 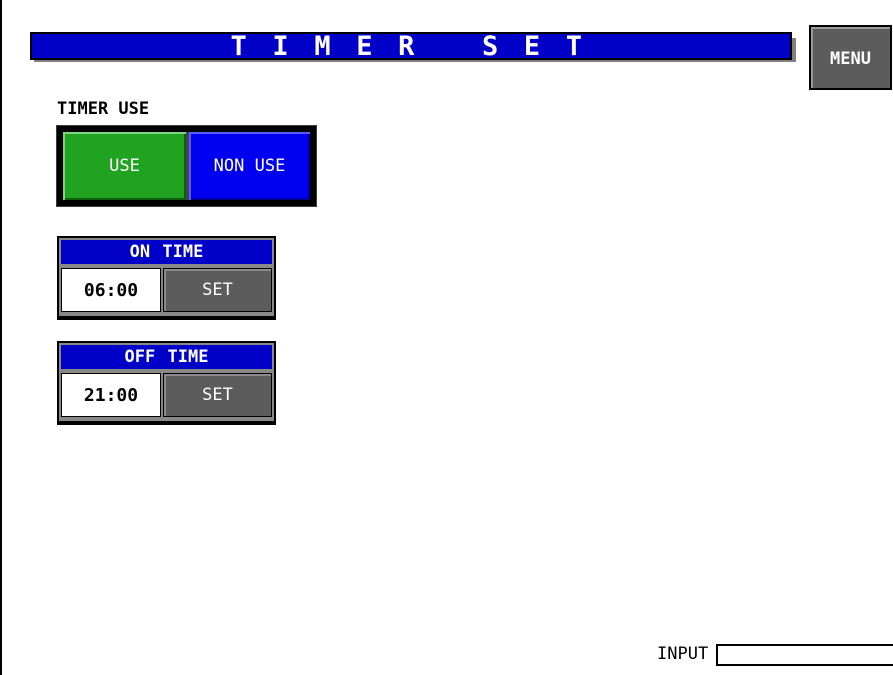 I want to click on timer-use-label: TIMER USE, so click(x=103, y=109).